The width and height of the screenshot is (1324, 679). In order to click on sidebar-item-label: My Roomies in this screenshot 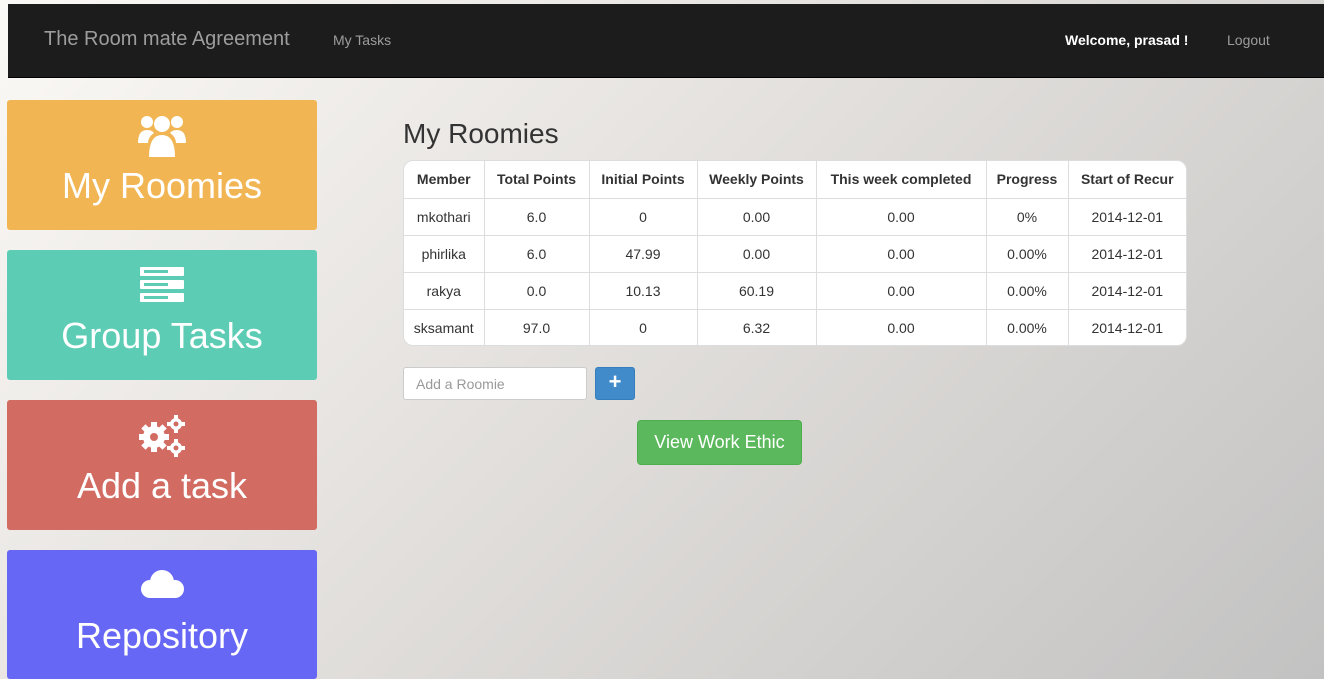, I will do `click(162, 185)`.